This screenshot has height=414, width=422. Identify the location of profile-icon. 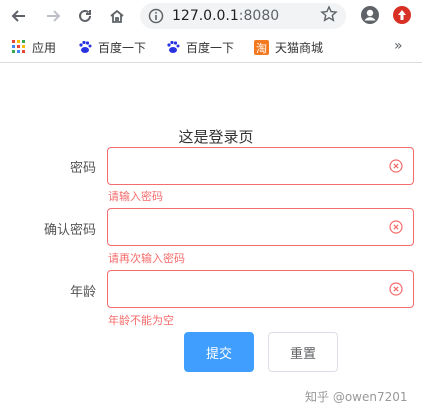
(370, 15).